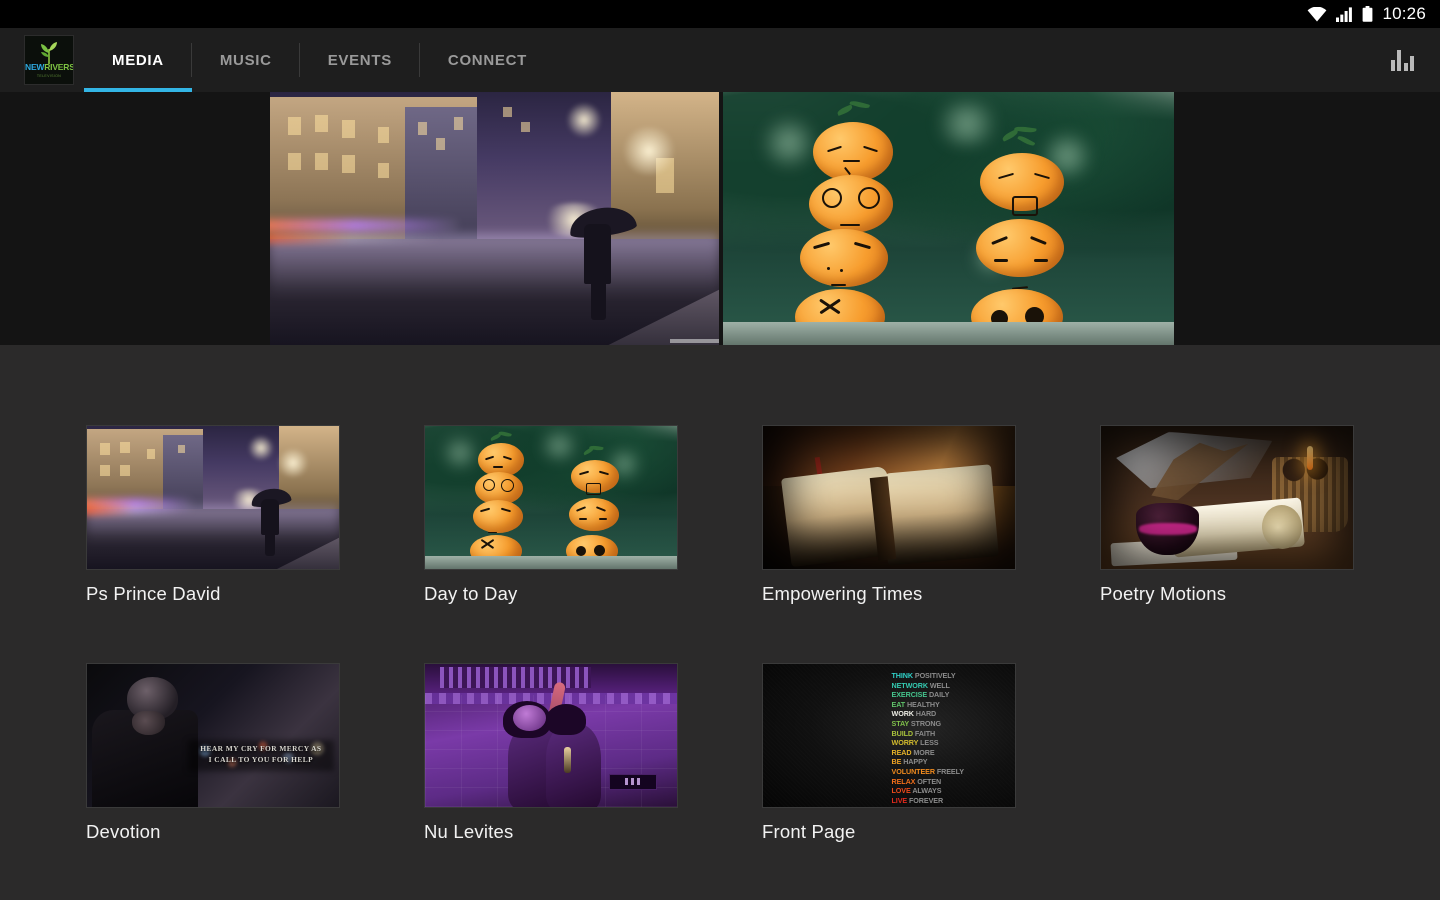  Describe the element at coordinates (913, 752) in the screenshot. I see `poster-line: READ MORE` at that location.